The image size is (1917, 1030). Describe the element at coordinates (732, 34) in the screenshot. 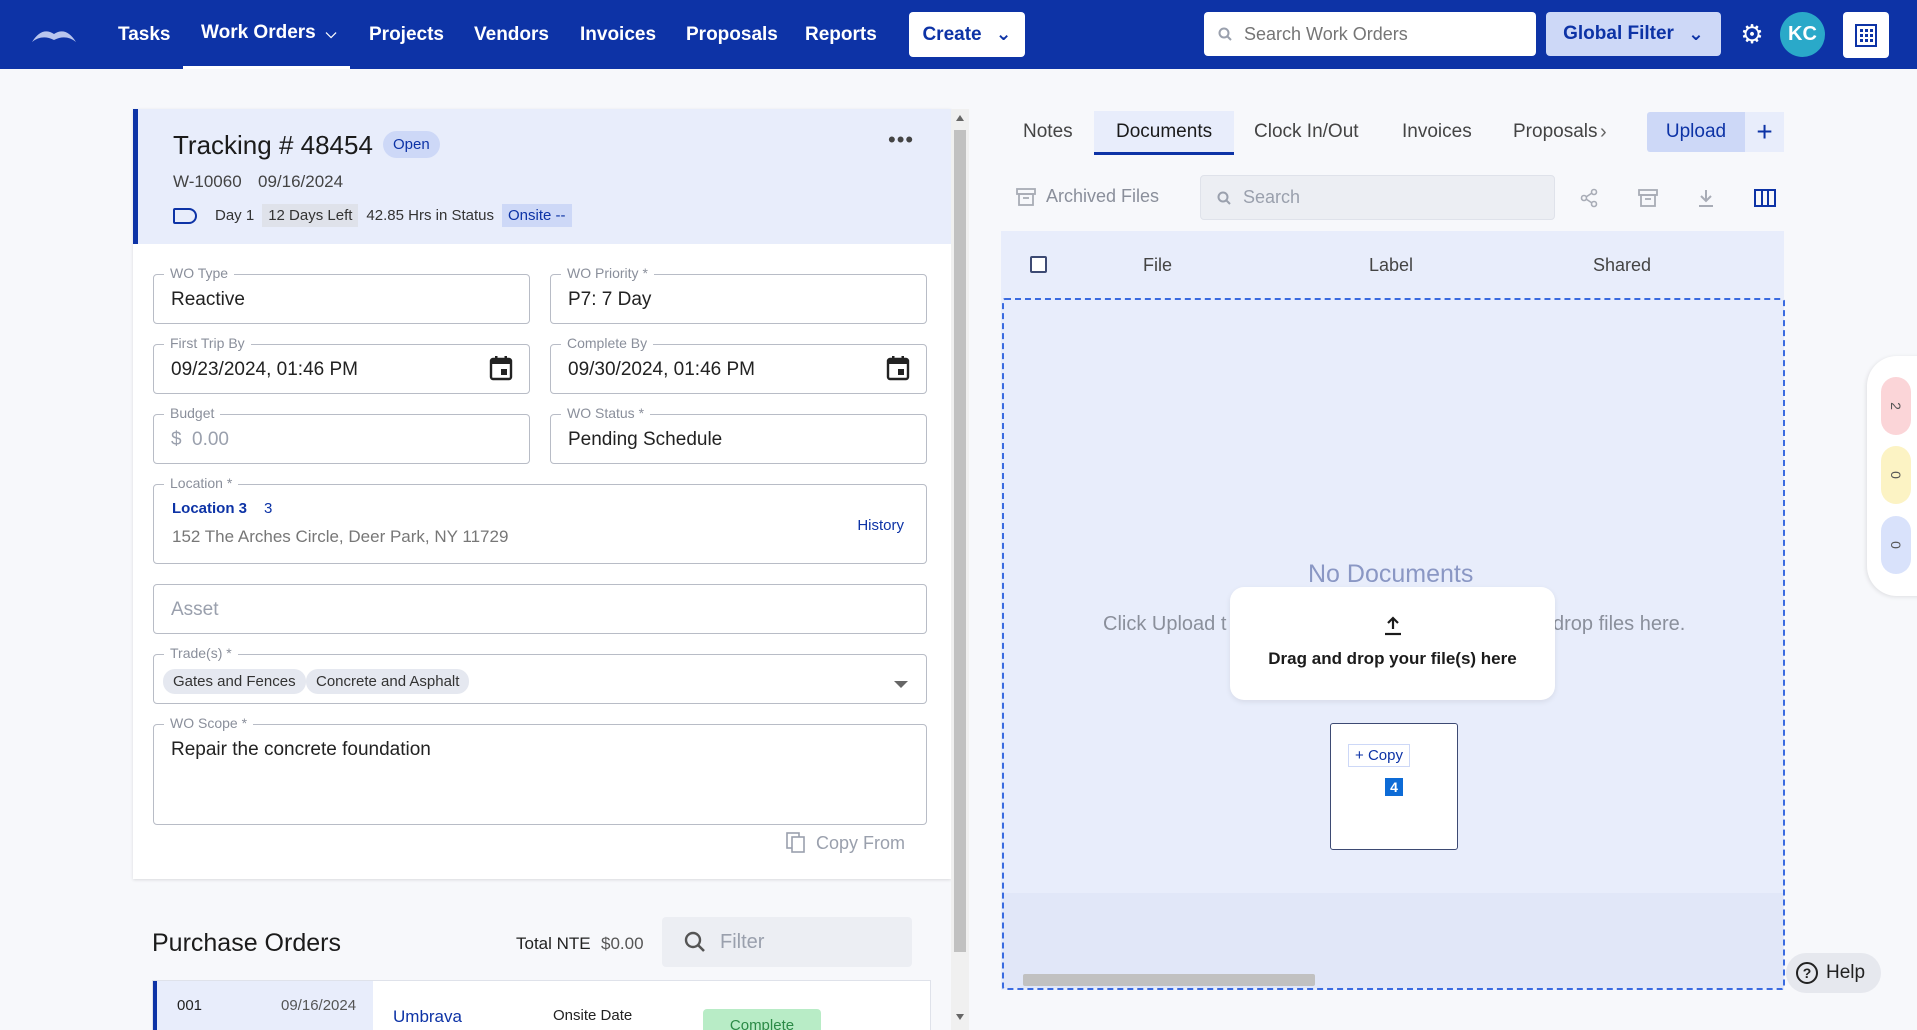

I see `nav-proposals: Proposals` at that location.